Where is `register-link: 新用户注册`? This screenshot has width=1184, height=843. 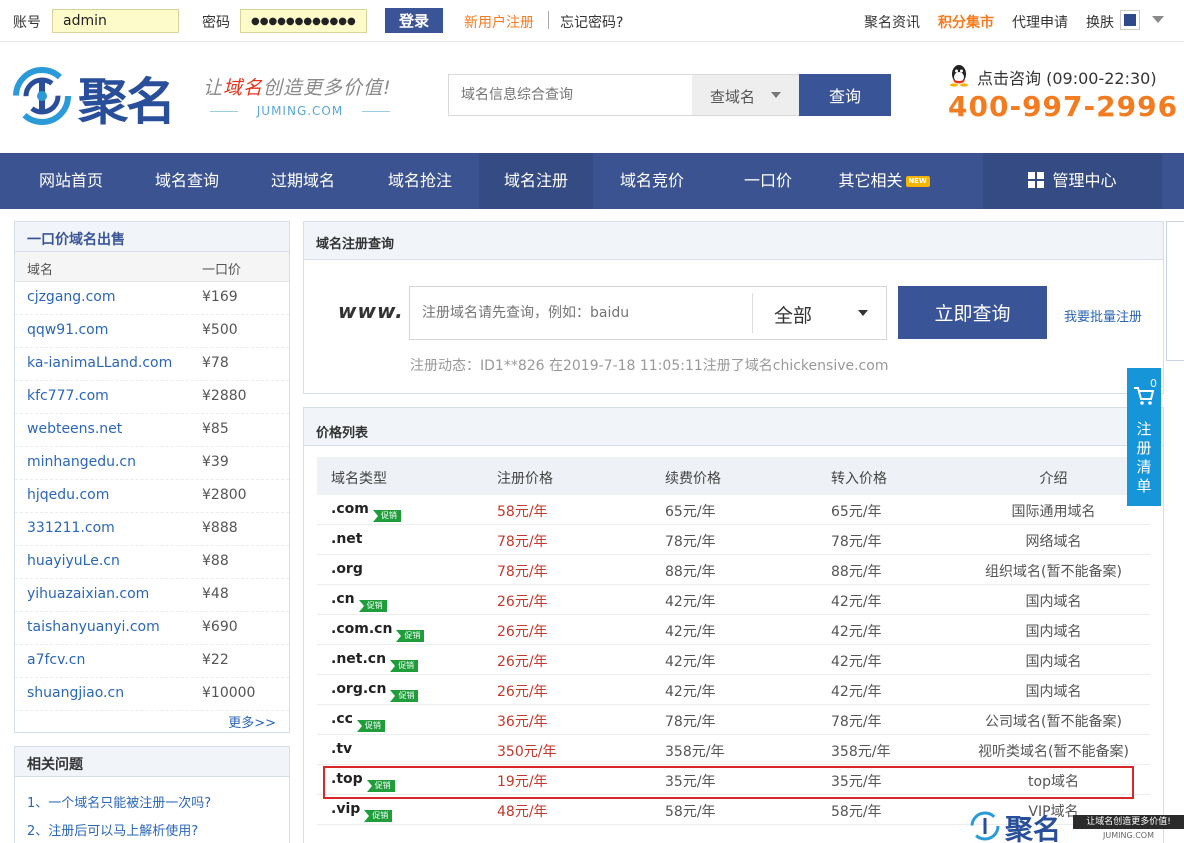 register-link: 新用户注册 is located at coordinates (499, 22).